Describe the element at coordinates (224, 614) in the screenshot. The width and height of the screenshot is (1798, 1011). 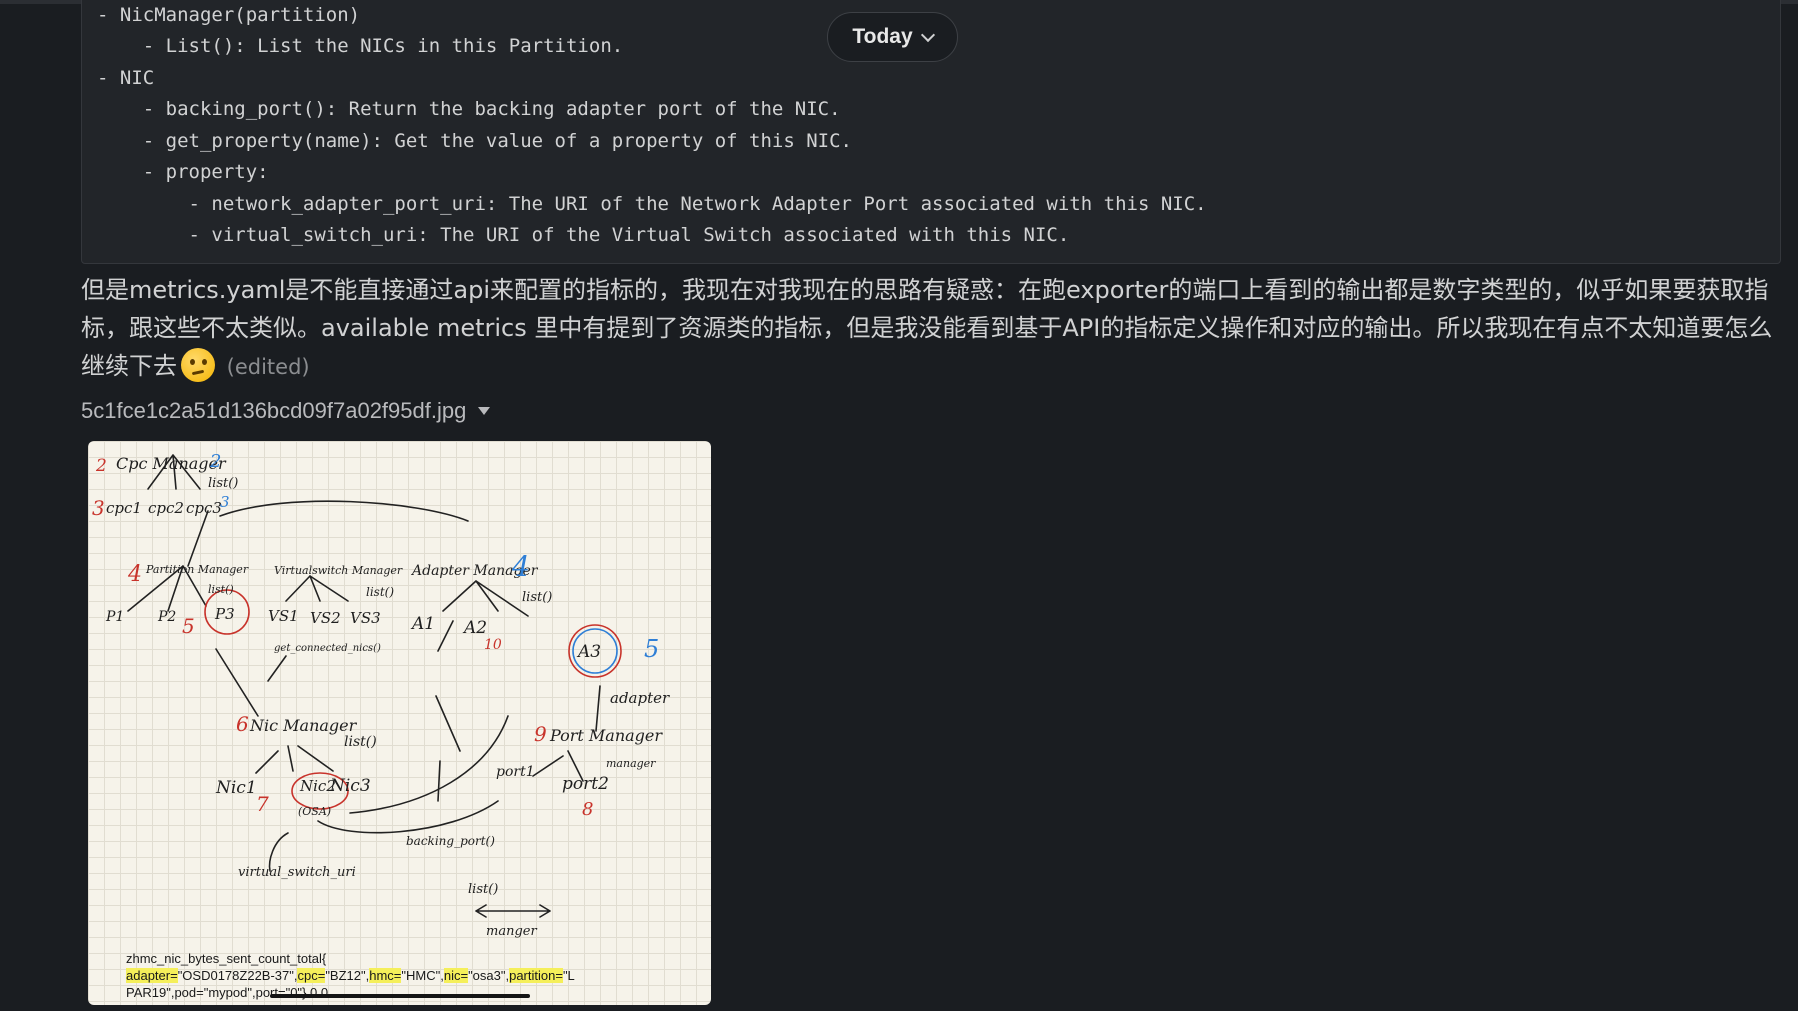
I see `sketch-label: P3` at that location.